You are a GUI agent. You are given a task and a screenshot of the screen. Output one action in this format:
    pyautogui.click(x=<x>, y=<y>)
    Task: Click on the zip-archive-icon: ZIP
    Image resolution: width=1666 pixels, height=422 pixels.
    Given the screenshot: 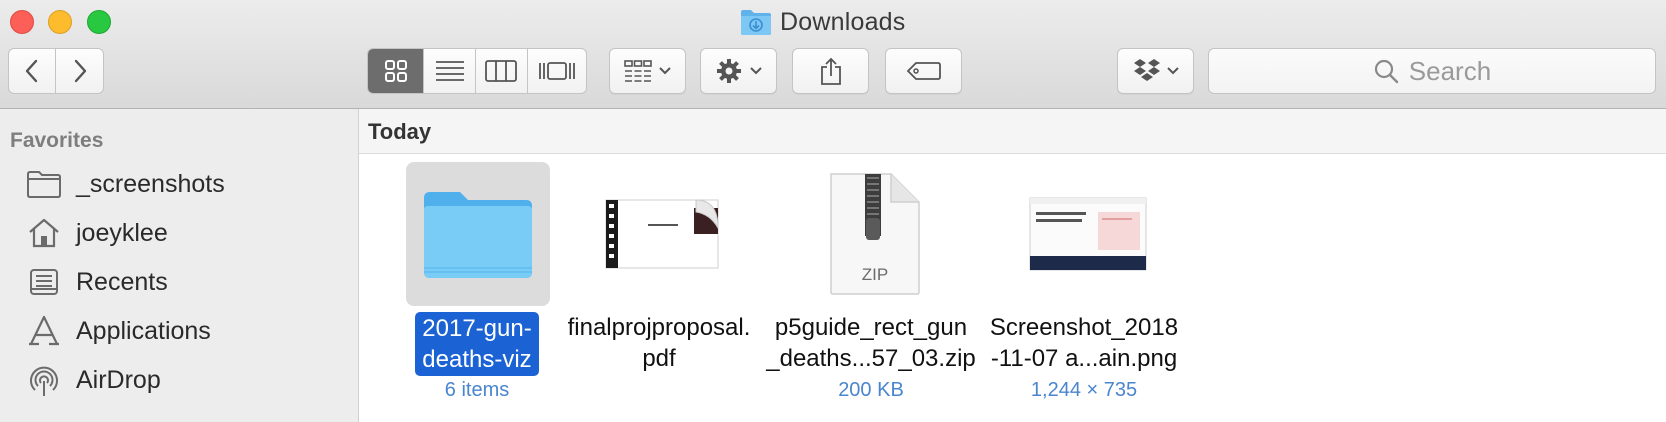 What is the action you would take?
    pyautogui.click(x=875, y=234)
    